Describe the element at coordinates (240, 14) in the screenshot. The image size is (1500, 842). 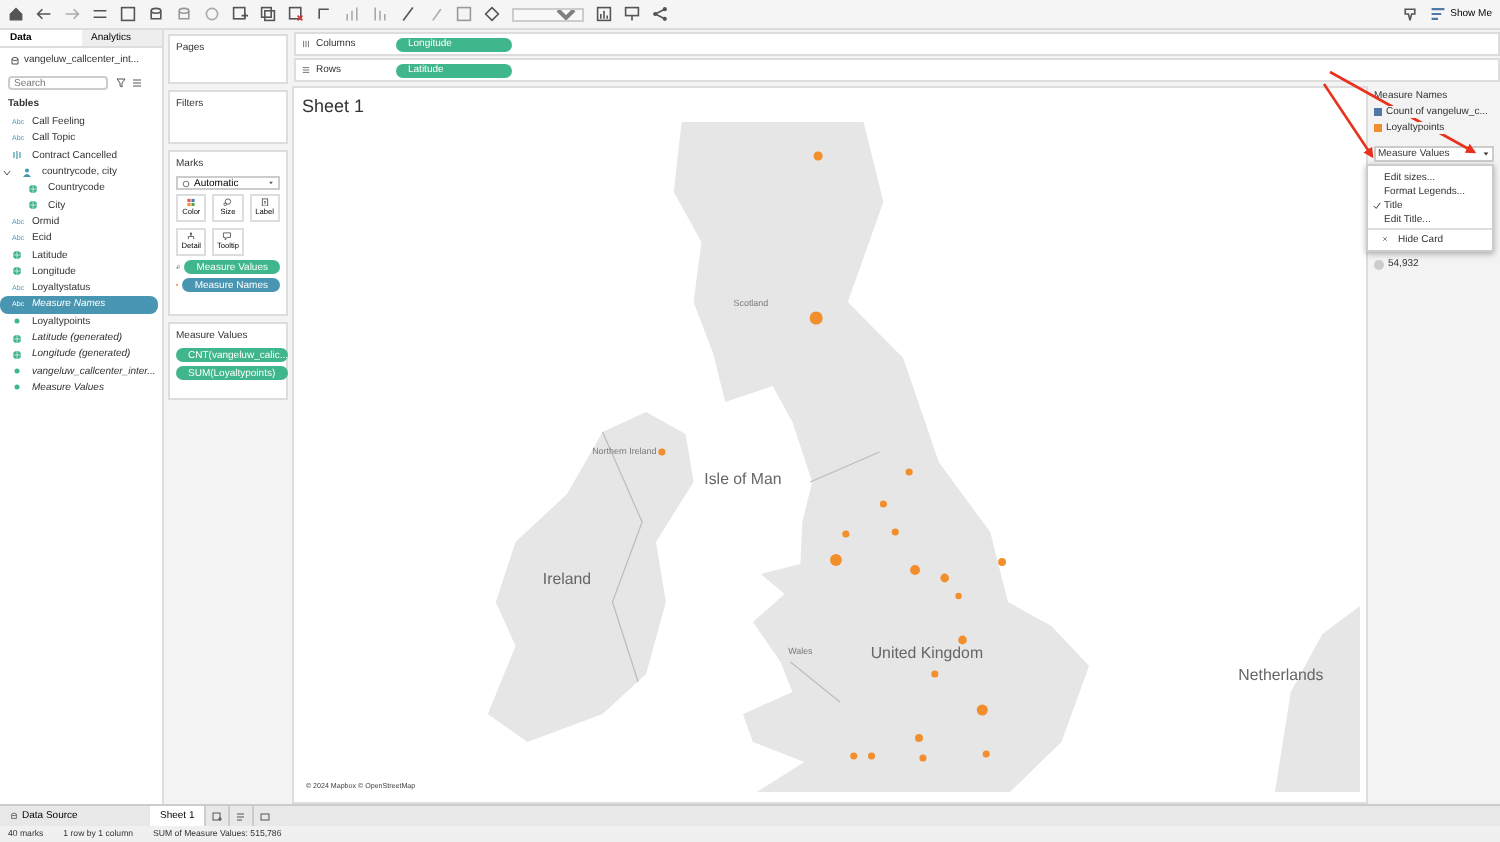
I see `new-sheet-icon` at that location.